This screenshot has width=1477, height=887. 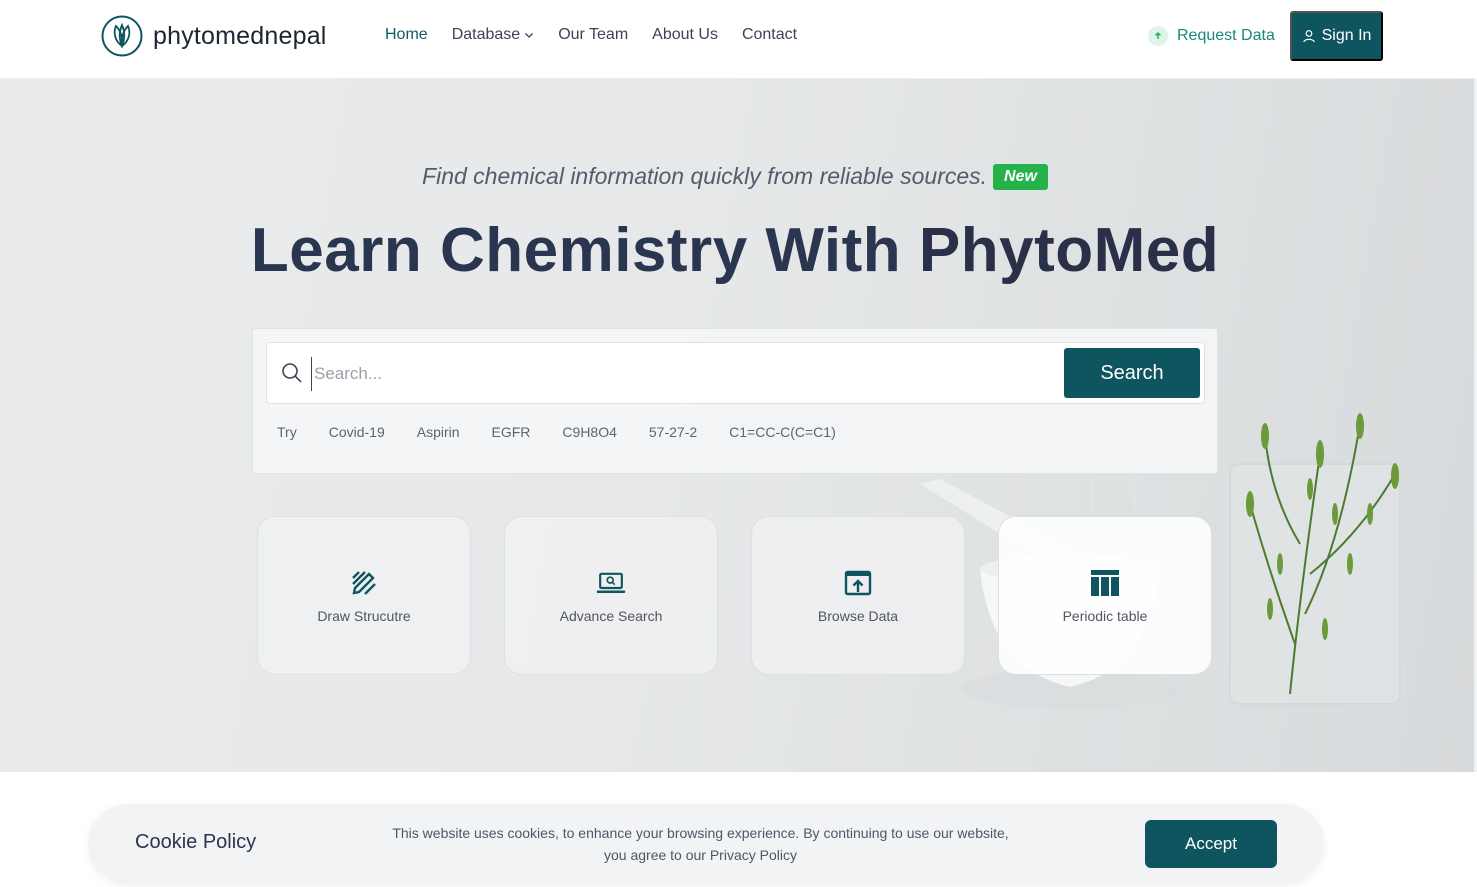 What do you see at coordinates (122, 36) in the screenshot?
I see `leaf-logo-icon` at bounding box center [122, 36].